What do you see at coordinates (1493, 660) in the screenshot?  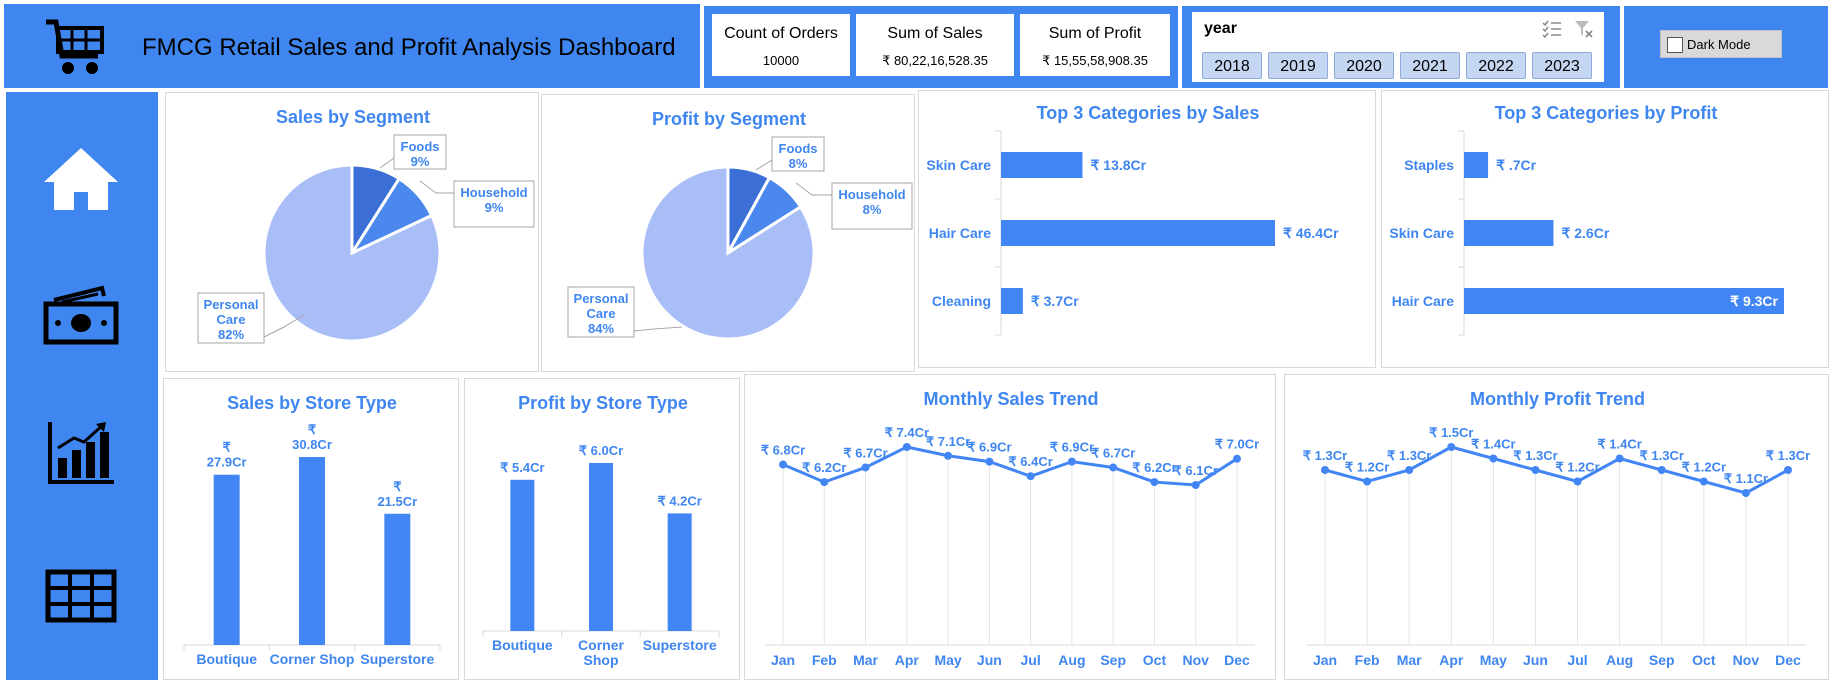 I see `tick-label: May` at bounding box center [1493, 660].